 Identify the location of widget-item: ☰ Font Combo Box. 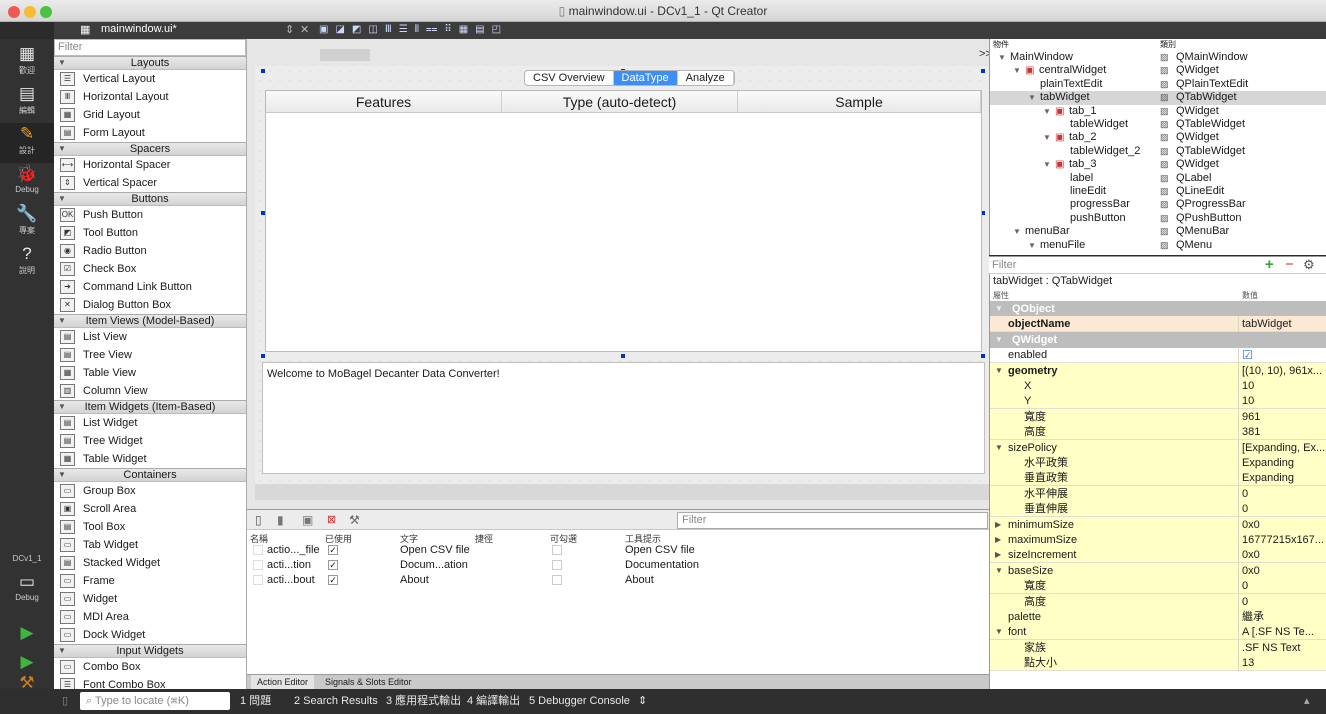
(150, 682).